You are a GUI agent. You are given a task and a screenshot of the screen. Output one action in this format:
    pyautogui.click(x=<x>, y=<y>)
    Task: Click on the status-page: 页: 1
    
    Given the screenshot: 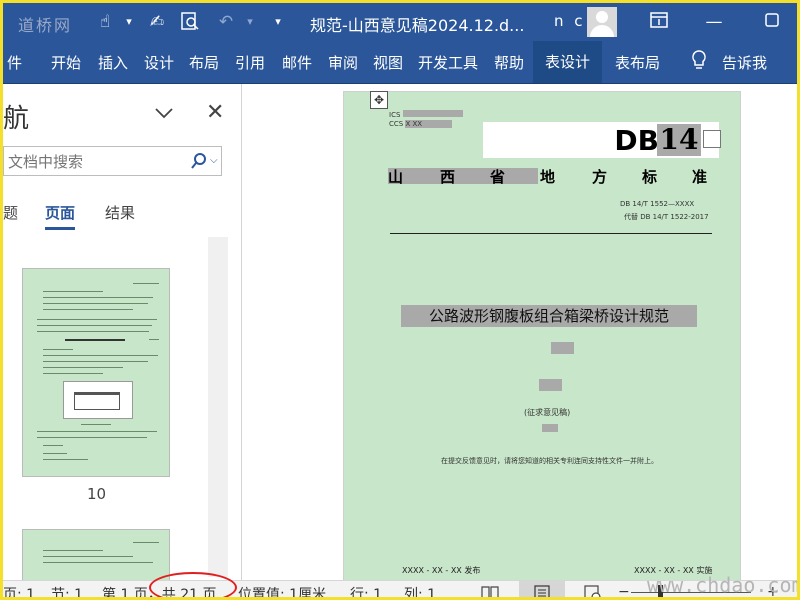 What is the action you would take?
    pyautogui.click(x=19, y=590)
    